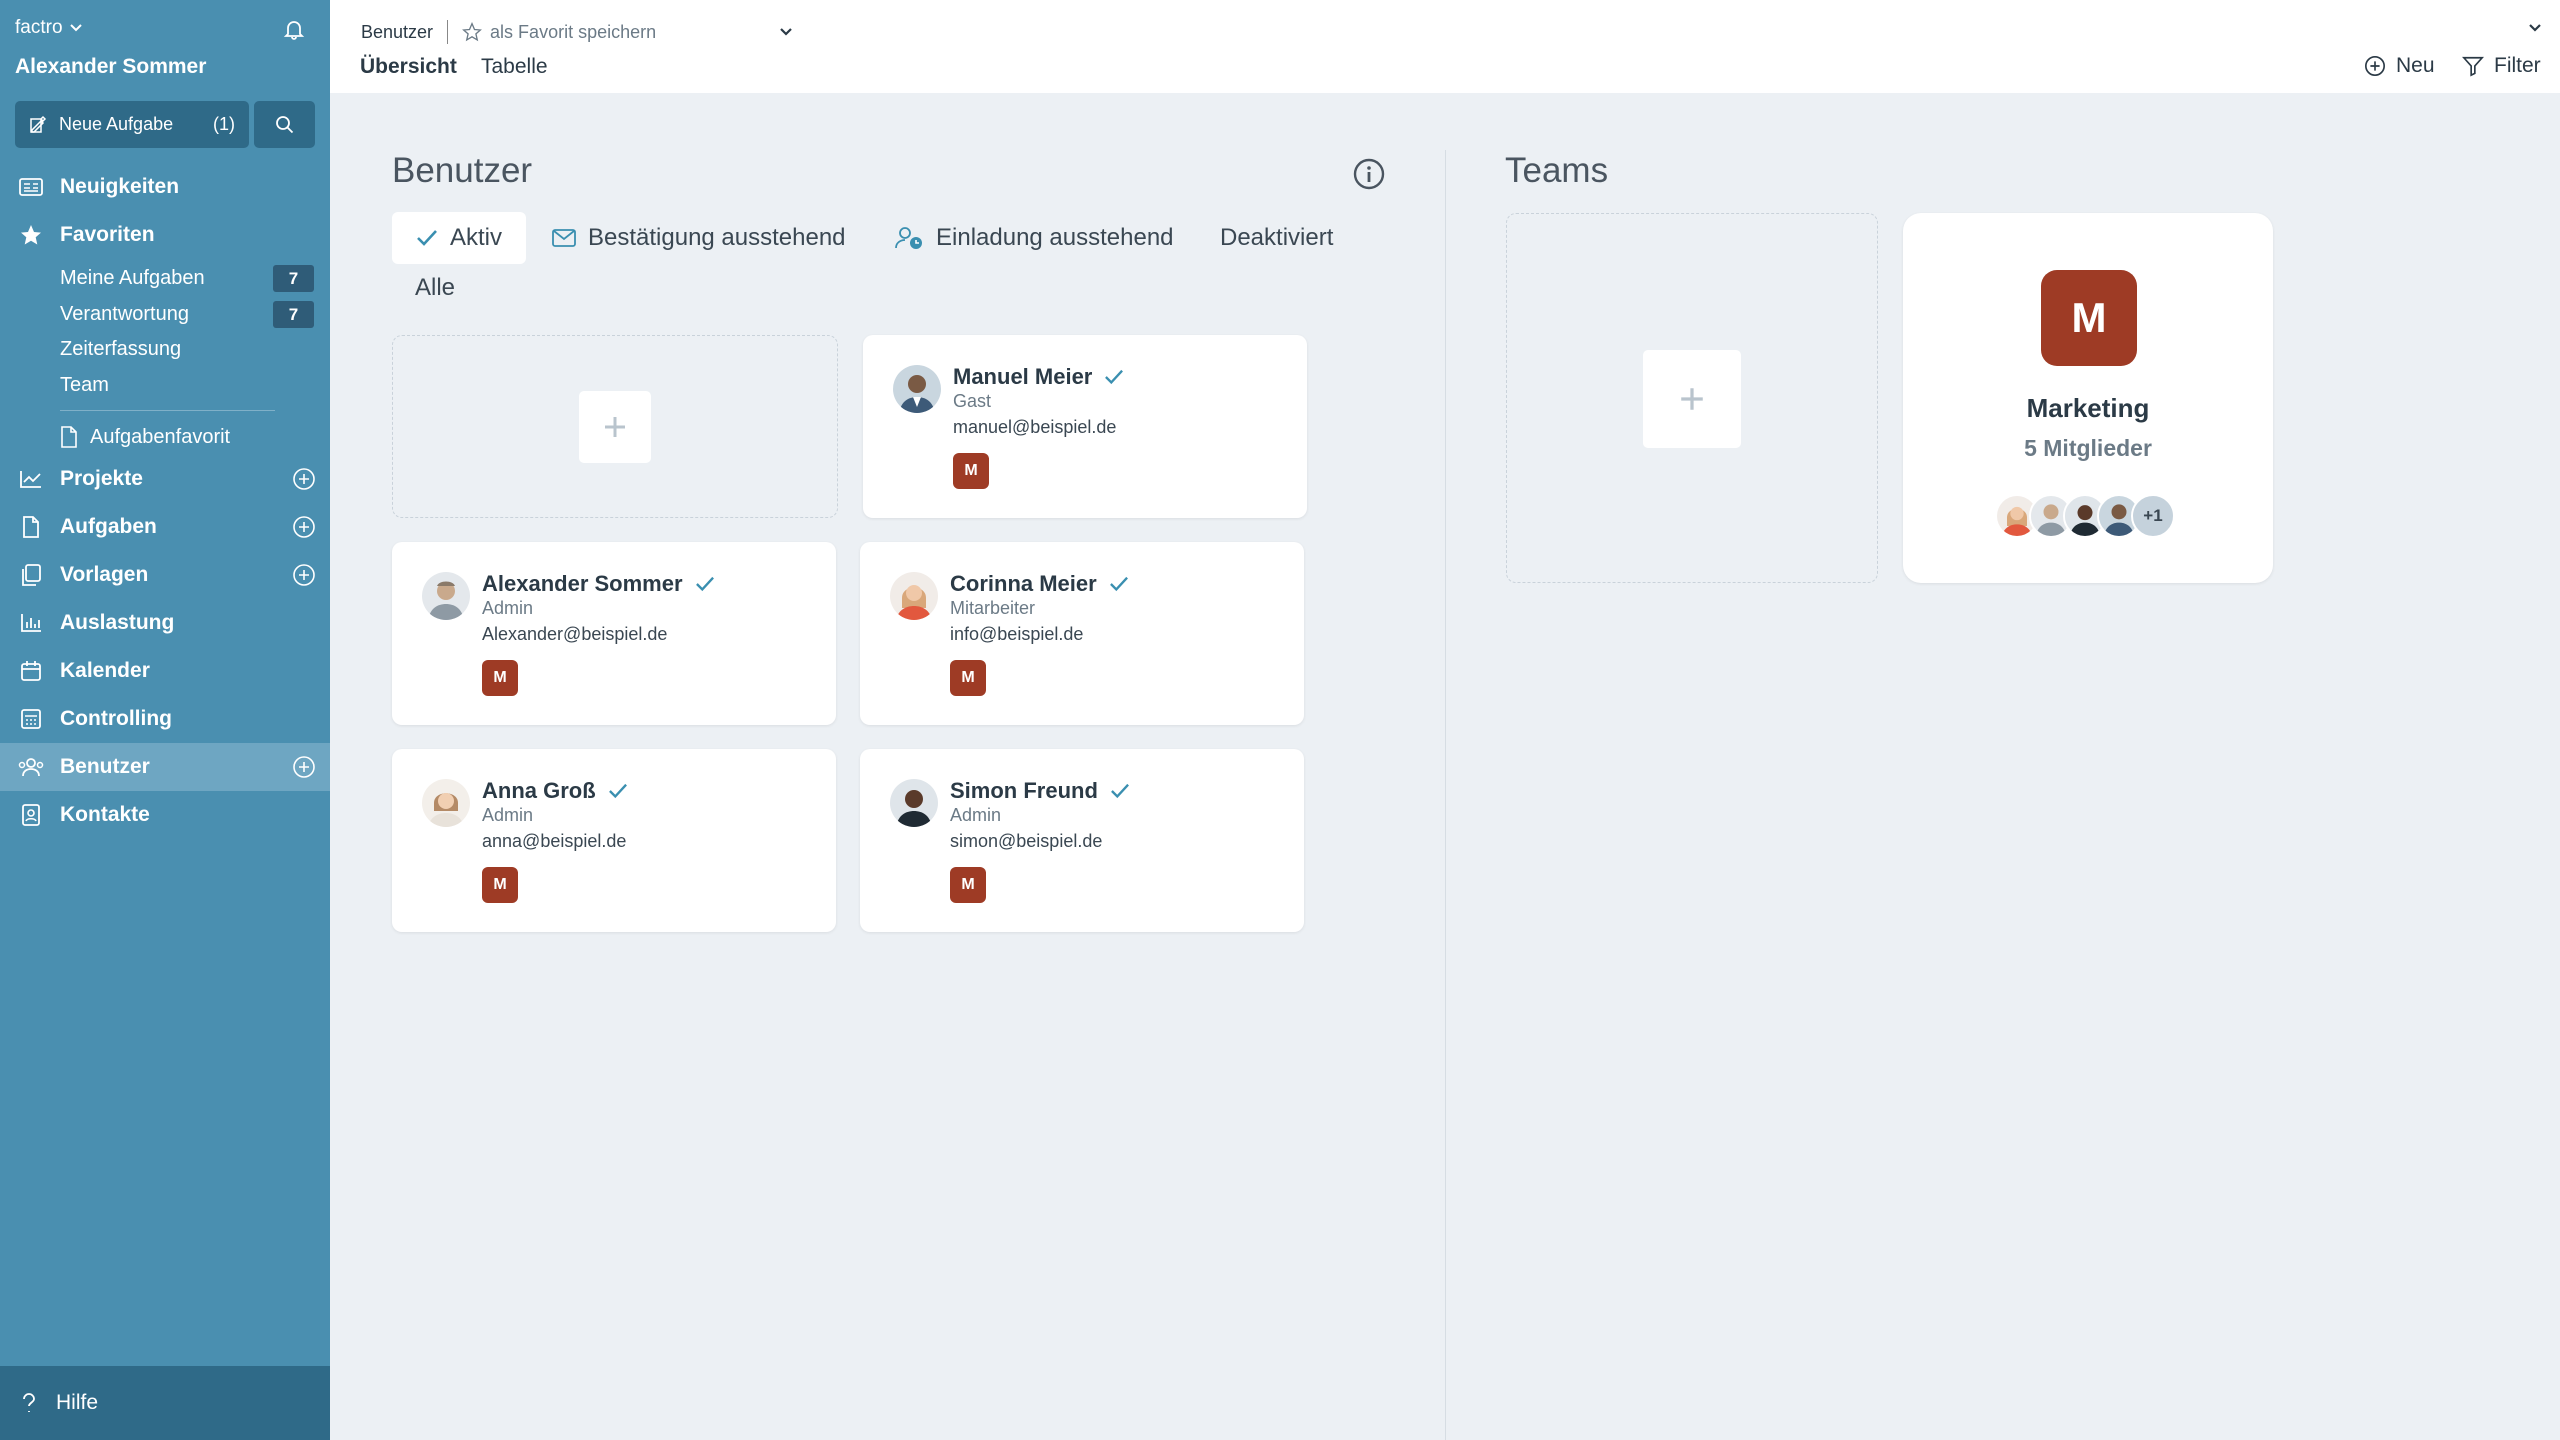 The height and width of the screenshot is (1440, 2560). I want to click on add-user-card, so click(615, 426).